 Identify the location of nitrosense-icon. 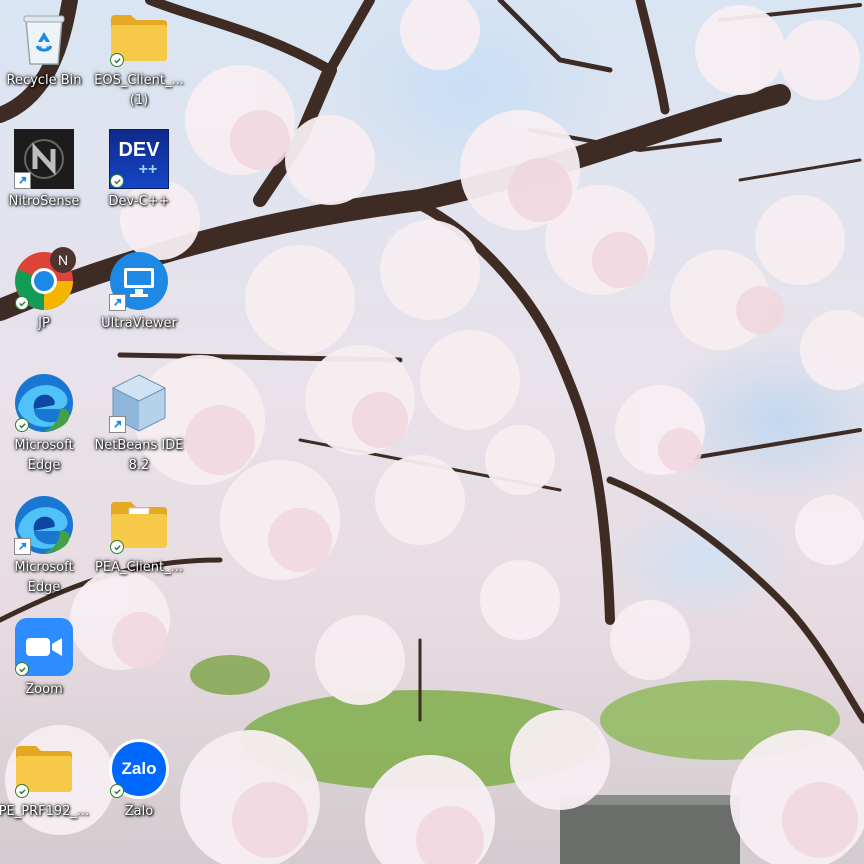
(44, 159).